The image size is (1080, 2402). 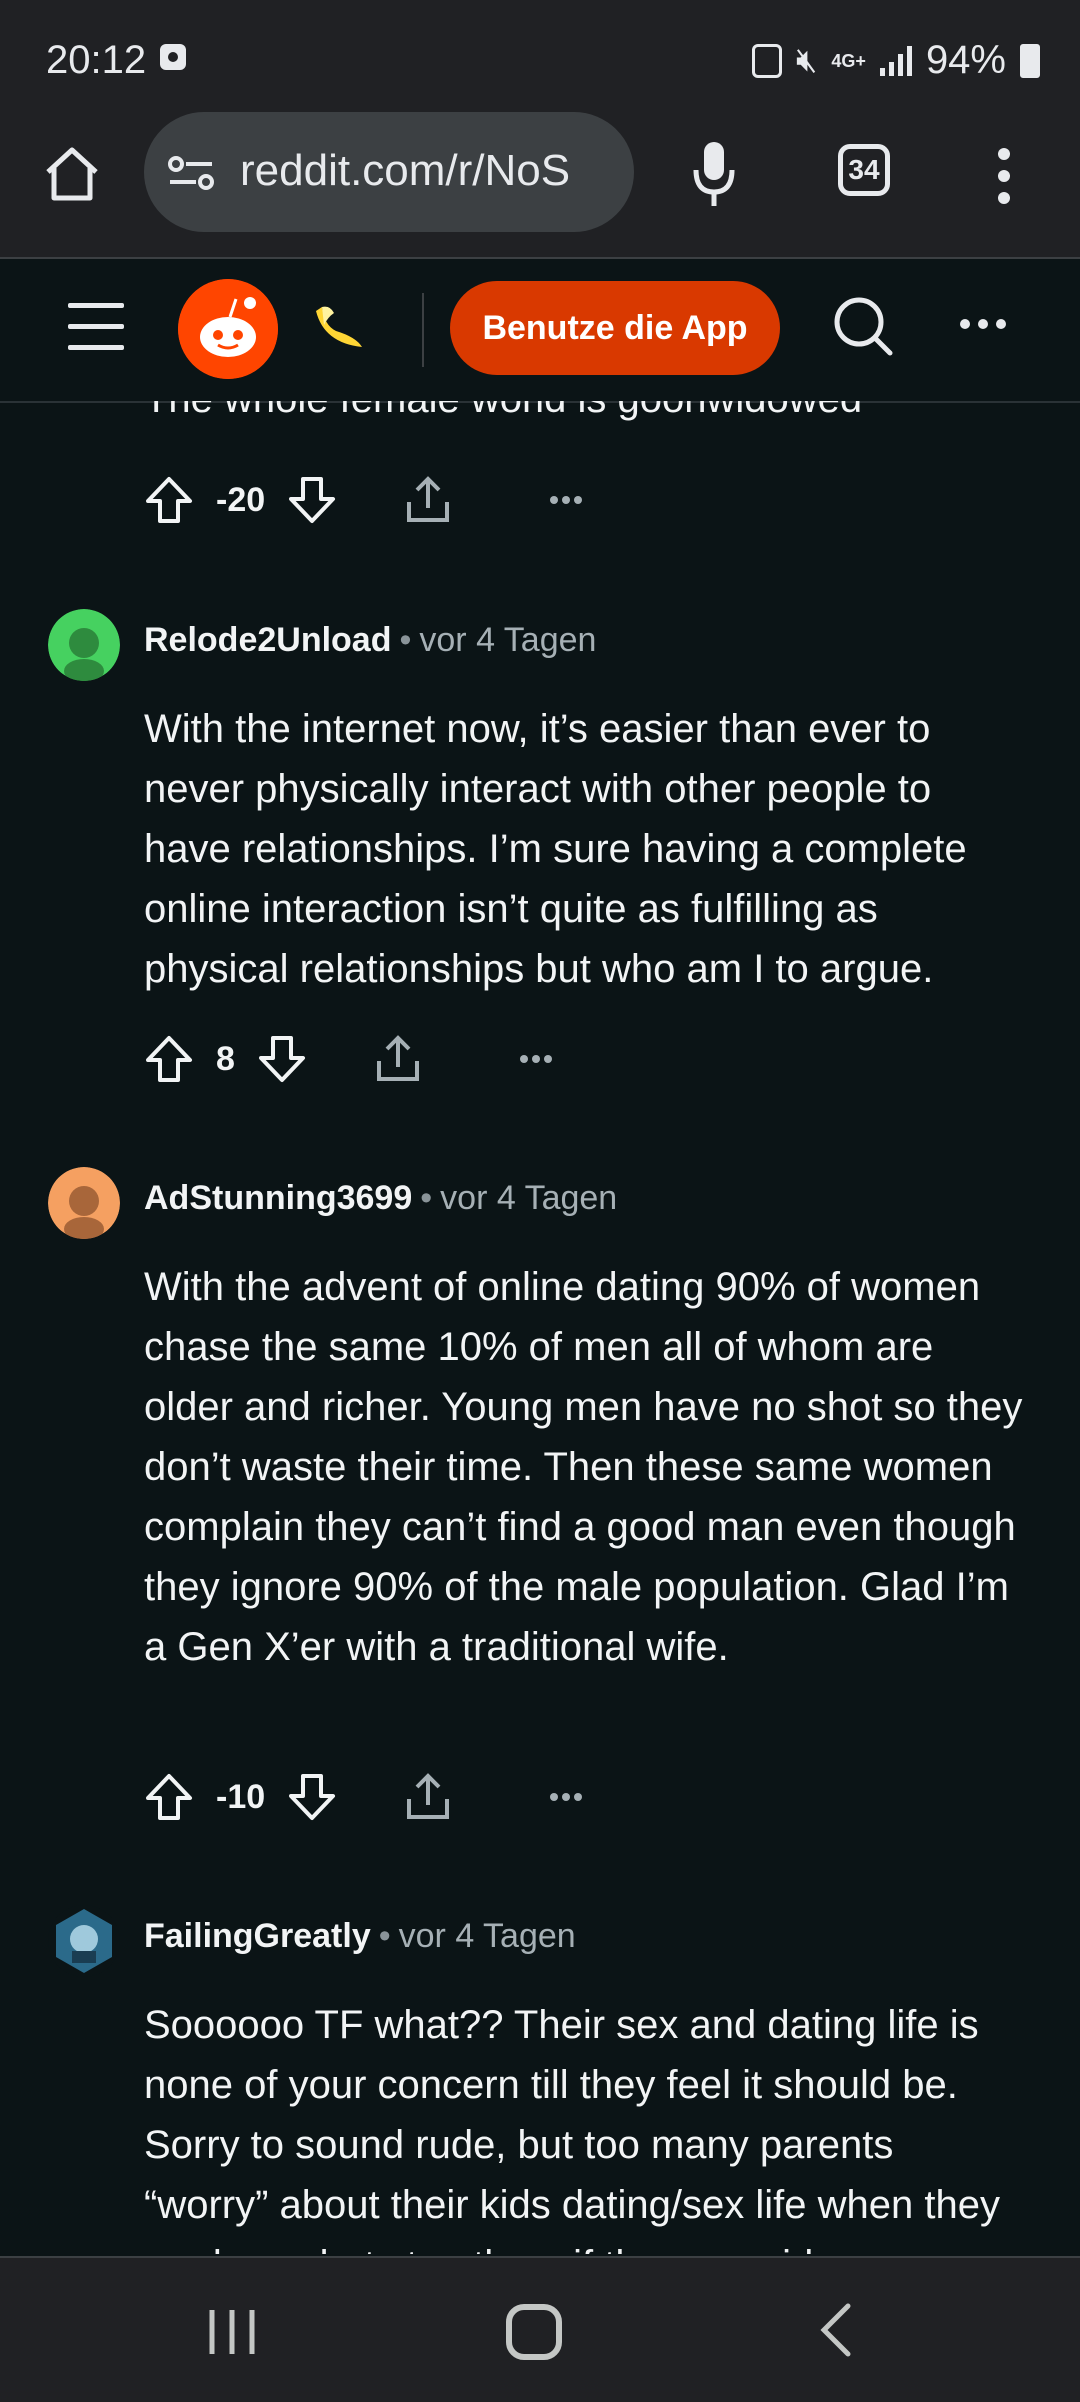 What do you see at coordinates (348, 1059) in the screenshot?
I see `comment-actions: 8` at bounding box center [348, 1059].